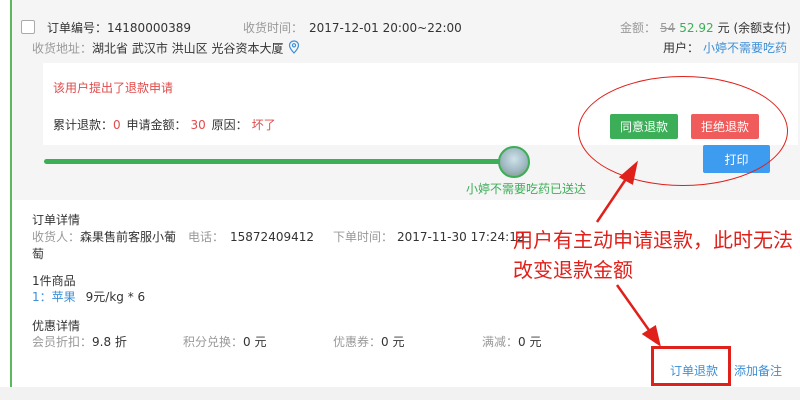  Describe the element at coordinates (530, 342) in the screenshot. I see `fullcut-value: 0 元` at that location.